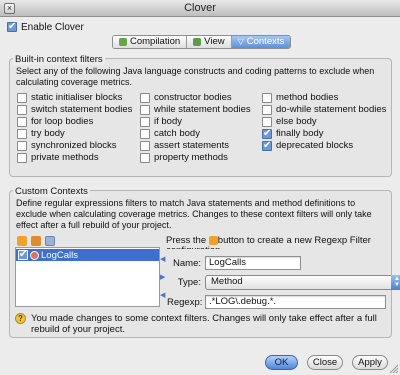 Image resolution: width=400 pixels, height=375 pixels. What do you see at coordinates (185, 302) in the screenshot?
I see `regexp-label: Regexp:` at bounding box center [185, 302].